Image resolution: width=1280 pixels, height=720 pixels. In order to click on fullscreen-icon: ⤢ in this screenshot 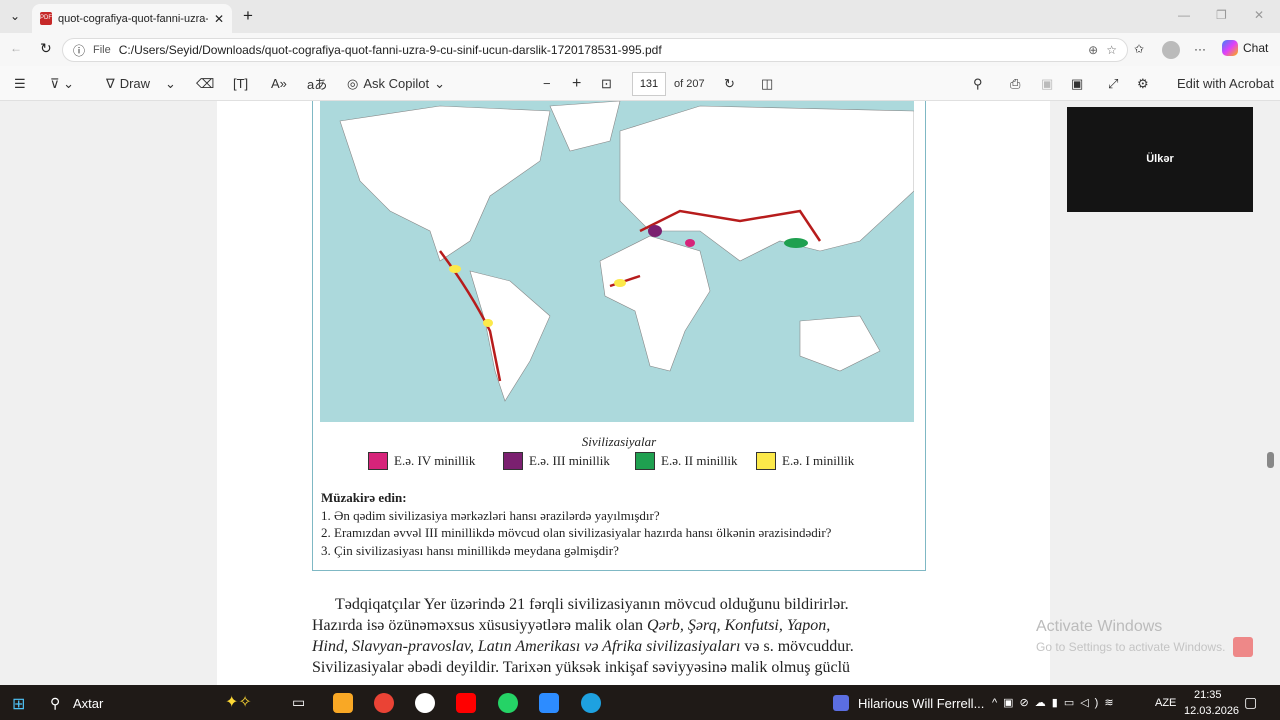, I will do `click(1113, 83)`.